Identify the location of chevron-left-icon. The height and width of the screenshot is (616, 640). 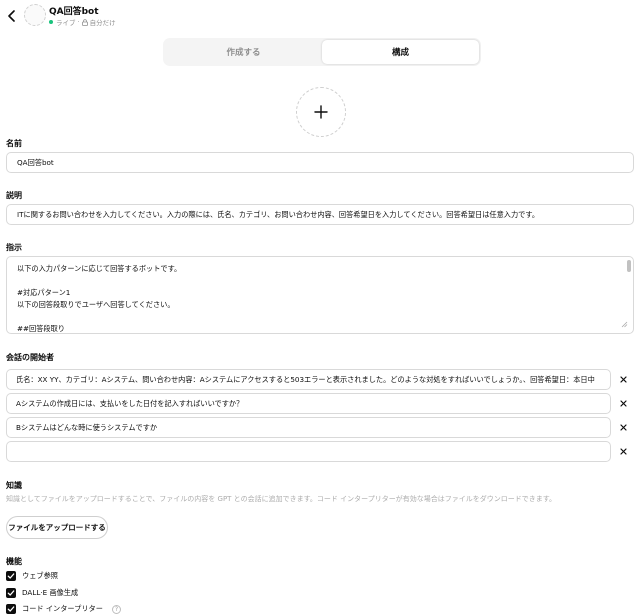
(11, 16).